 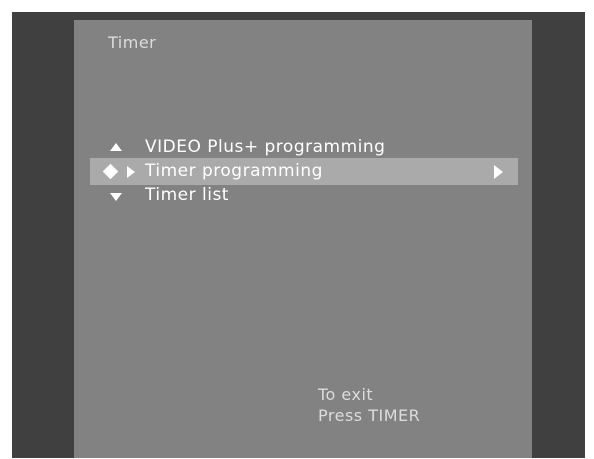 What do you see at coordinates (369, 415) in the screenshot?
I see `exit-hint-line2: Press TIMER` at bounding box center [369, 415].